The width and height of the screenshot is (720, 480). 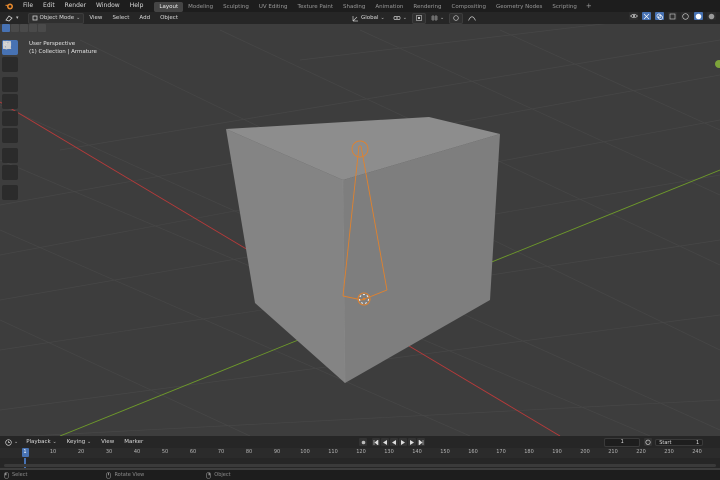 What do you see at coordinates (218, 475) in the screenshot?
I see `status-object-menu: Object` at bounding box center [218, 475].